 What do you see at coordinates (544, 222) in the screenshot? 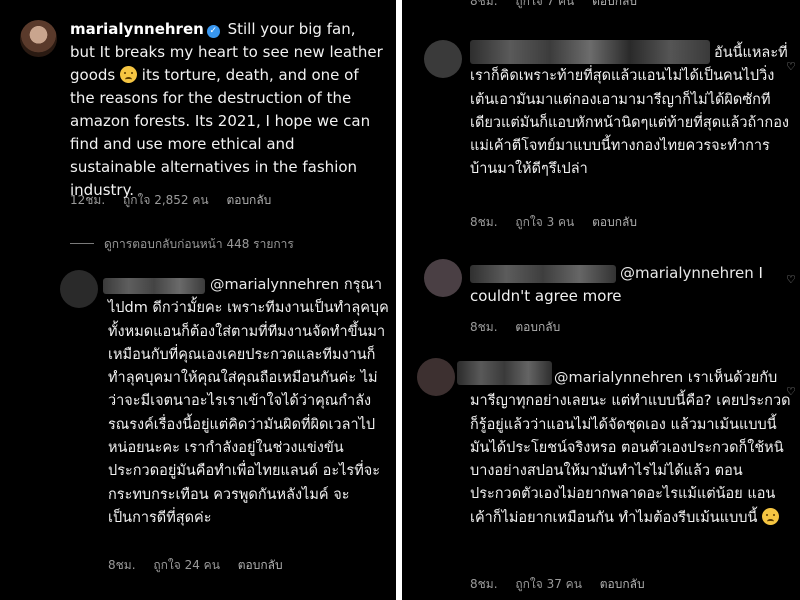
I see `likes-count: ถูกใจ 3 คน` at bounding box center [544, 222].